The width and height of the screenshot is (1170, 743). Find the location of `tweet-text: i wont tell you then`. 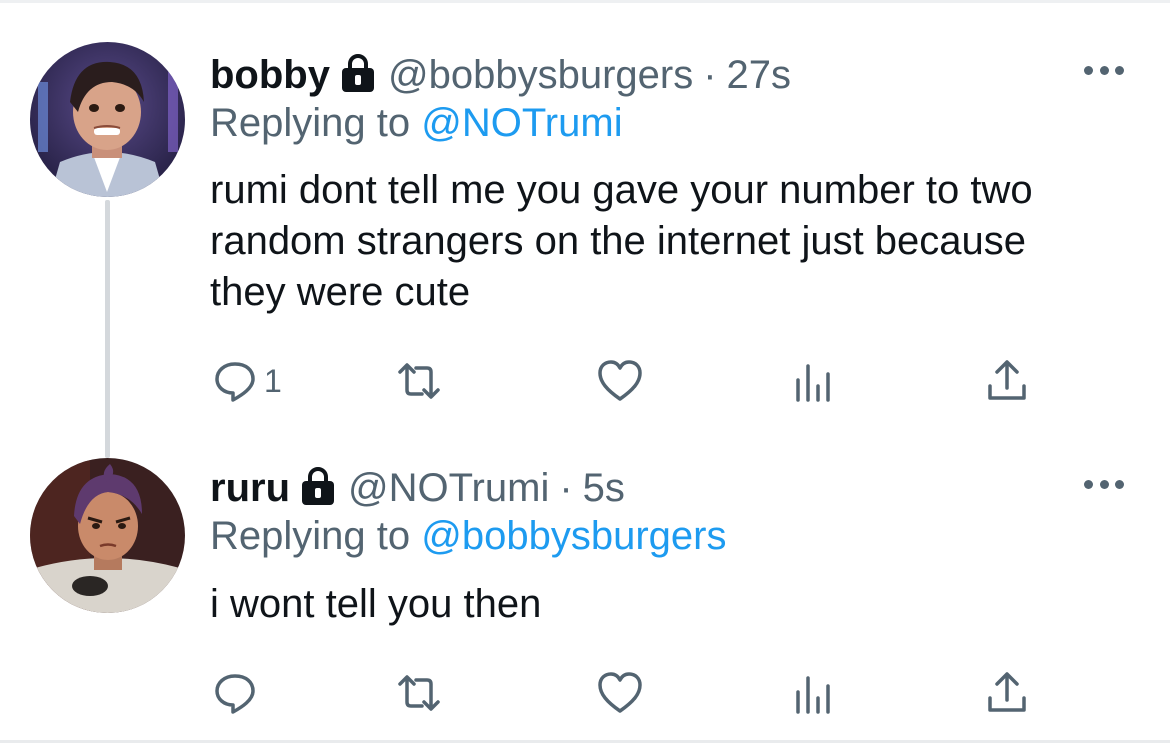

tweet-text: i wont tell you then is located at coordinates (376, 604).